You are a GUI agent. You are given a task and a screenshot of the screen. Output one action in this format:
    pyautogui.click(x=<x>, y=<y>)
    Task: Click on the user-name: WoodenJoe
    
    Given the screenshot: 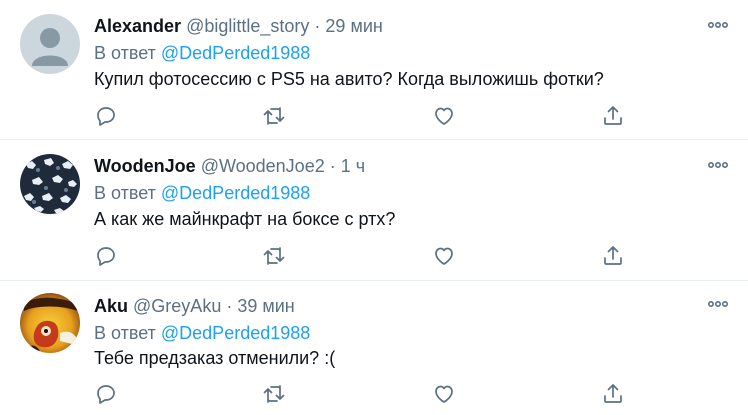 What is the action you would take?
    pyautogui.click(x=145, y=166)
    